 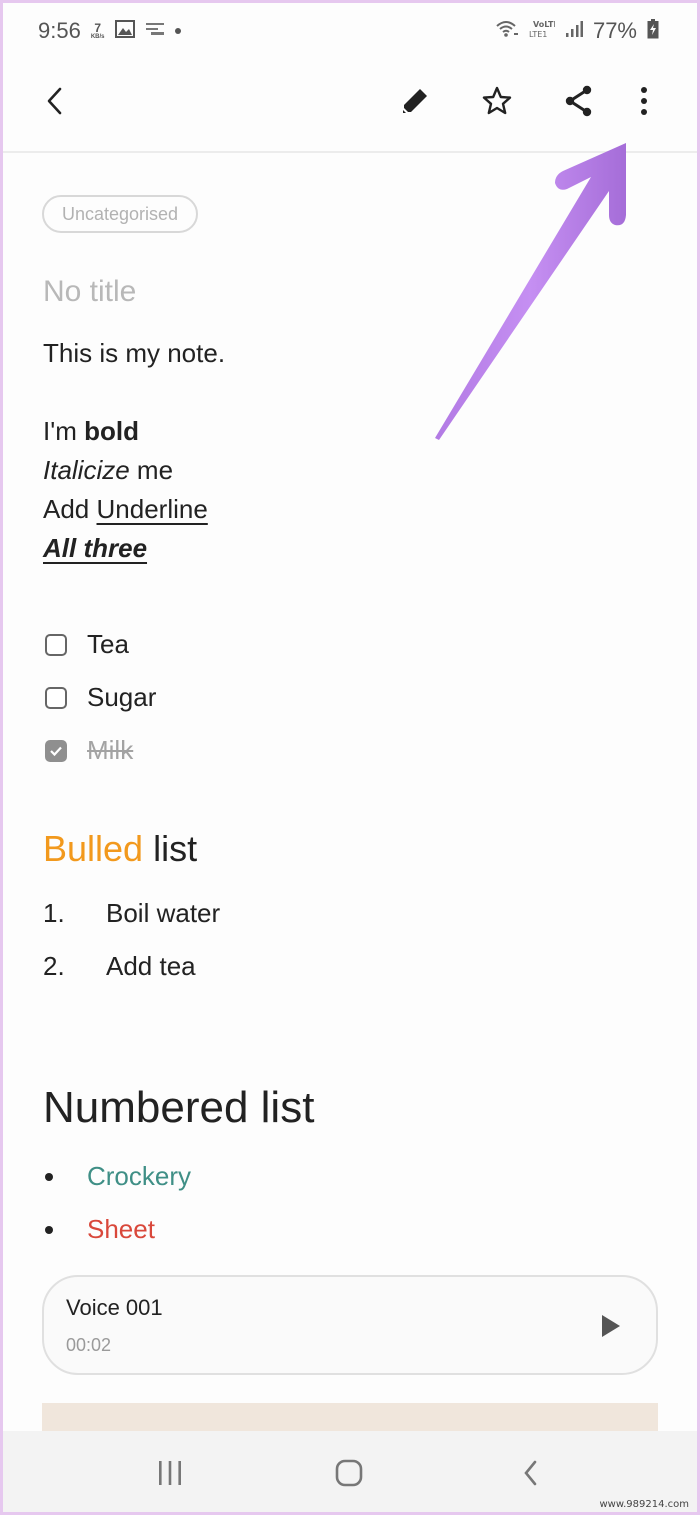 I want to click on numbered-list-heading: Numbered list, so click(x=178, y=1108).